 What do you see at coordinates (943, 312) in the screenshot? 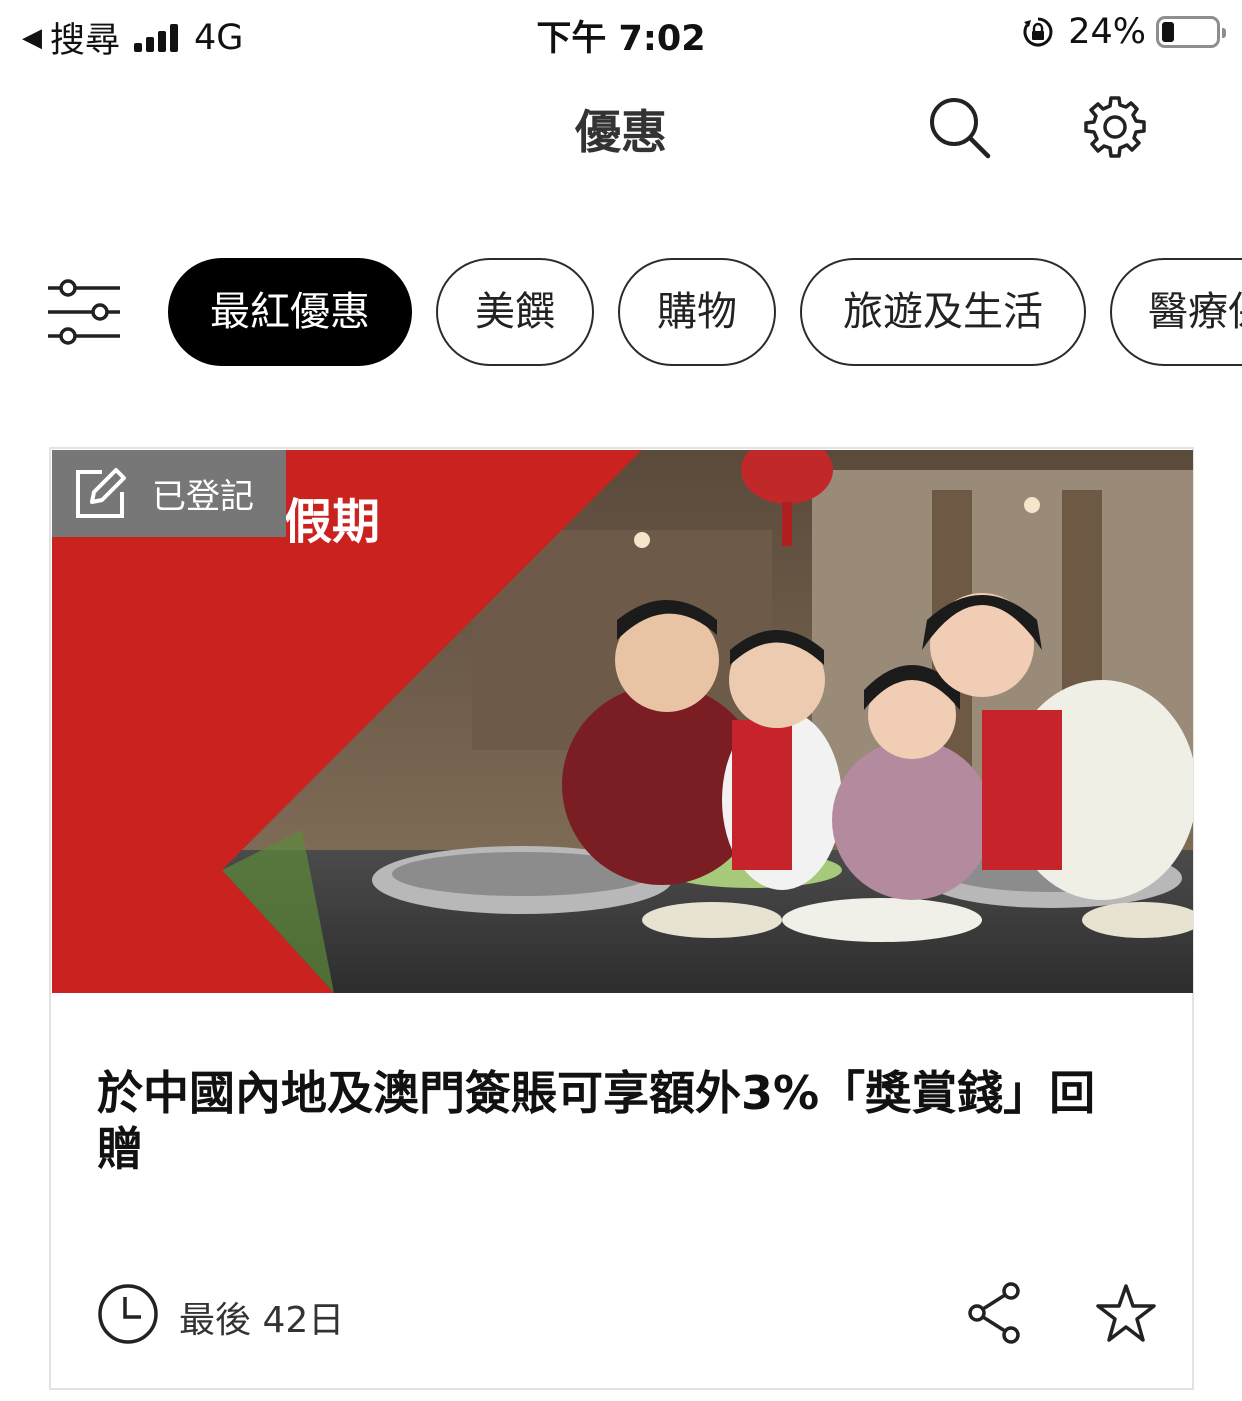
I see `chip-travel-lifestyle: 旅遊及生活` at bounding box center [943, 312].